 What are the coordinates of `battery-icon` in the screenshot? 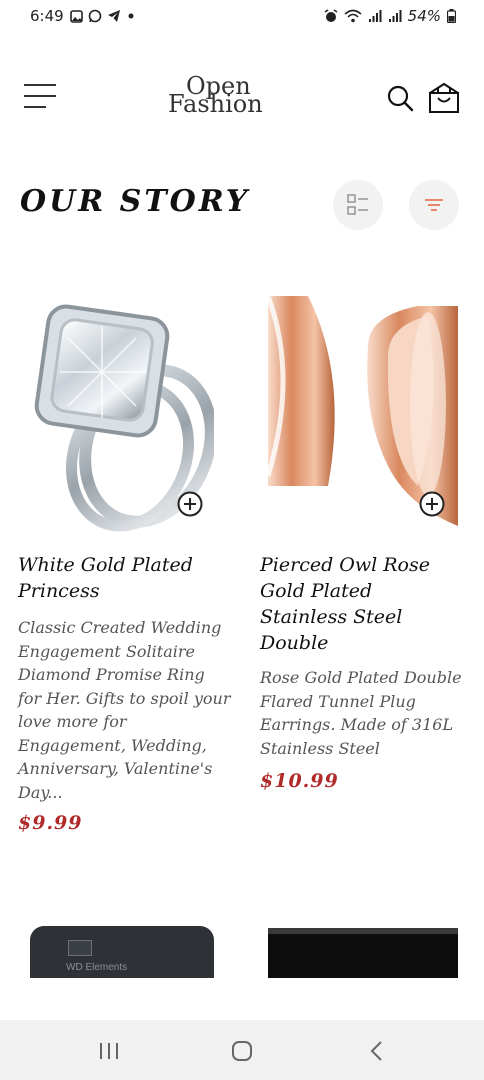 It's located at (451, 16).